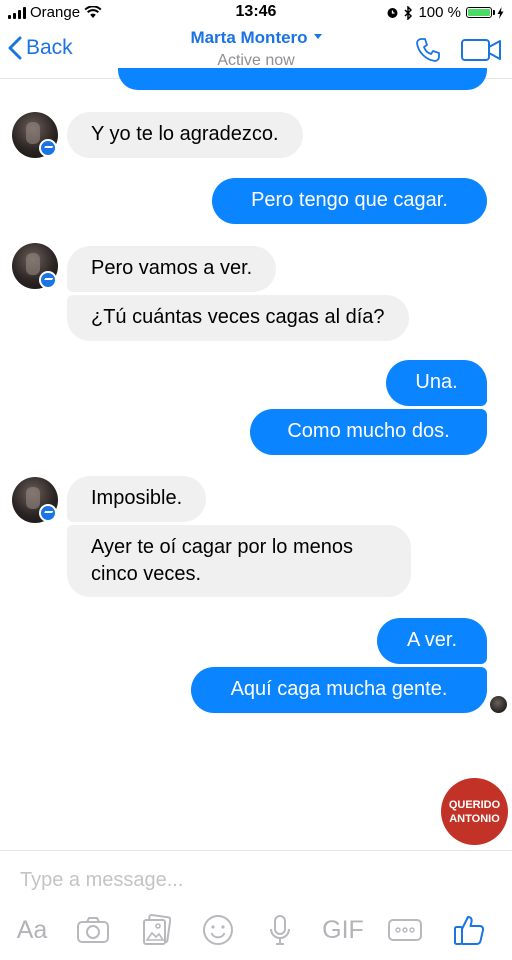 The image size is (512, 960). I want to click on phone-icon, so click(428, 50).